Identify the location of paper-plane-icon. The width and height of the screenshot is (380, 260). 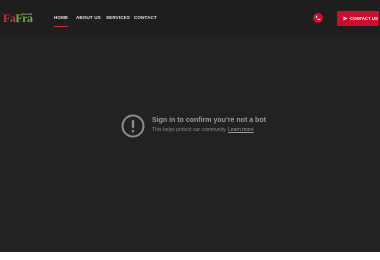
(345, 18).